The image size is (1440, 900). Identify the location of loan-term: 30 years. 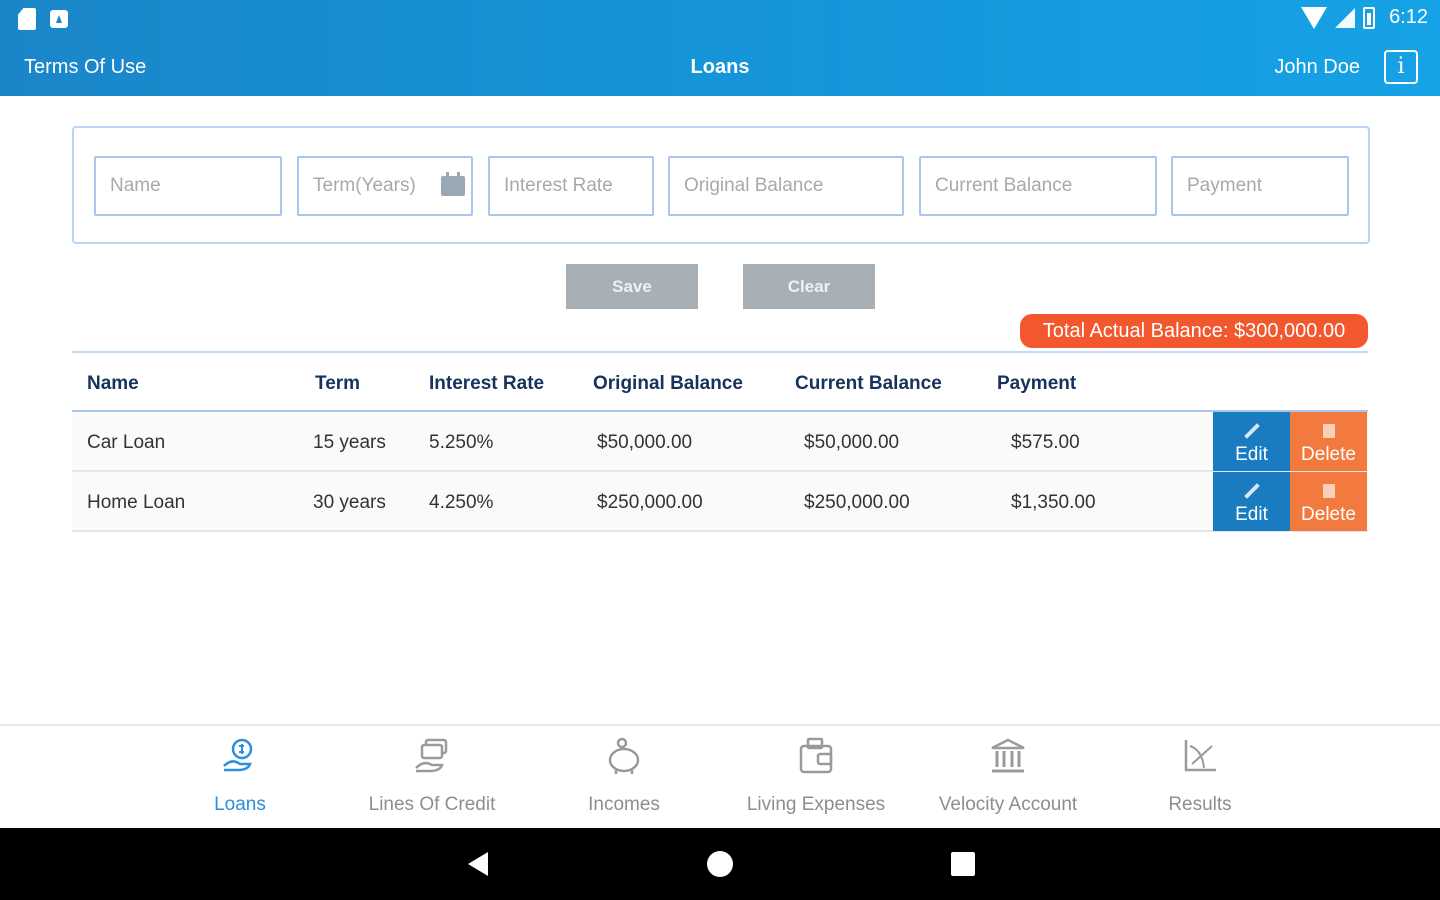
(349, 502).